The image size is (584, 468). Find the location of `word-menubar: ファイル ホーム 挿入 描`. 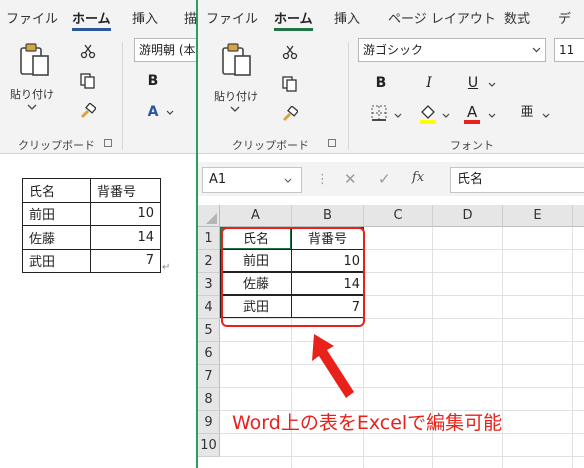

word-menubar: ファイル ホーム 挿入 描 is located at coordinates (98, 16).